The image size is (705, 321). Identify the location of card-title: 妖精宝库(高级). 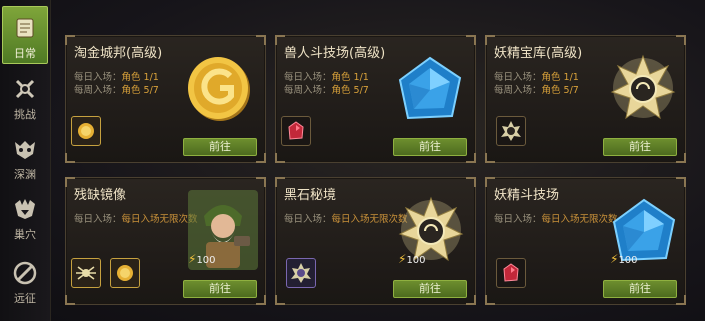
(538, 53).